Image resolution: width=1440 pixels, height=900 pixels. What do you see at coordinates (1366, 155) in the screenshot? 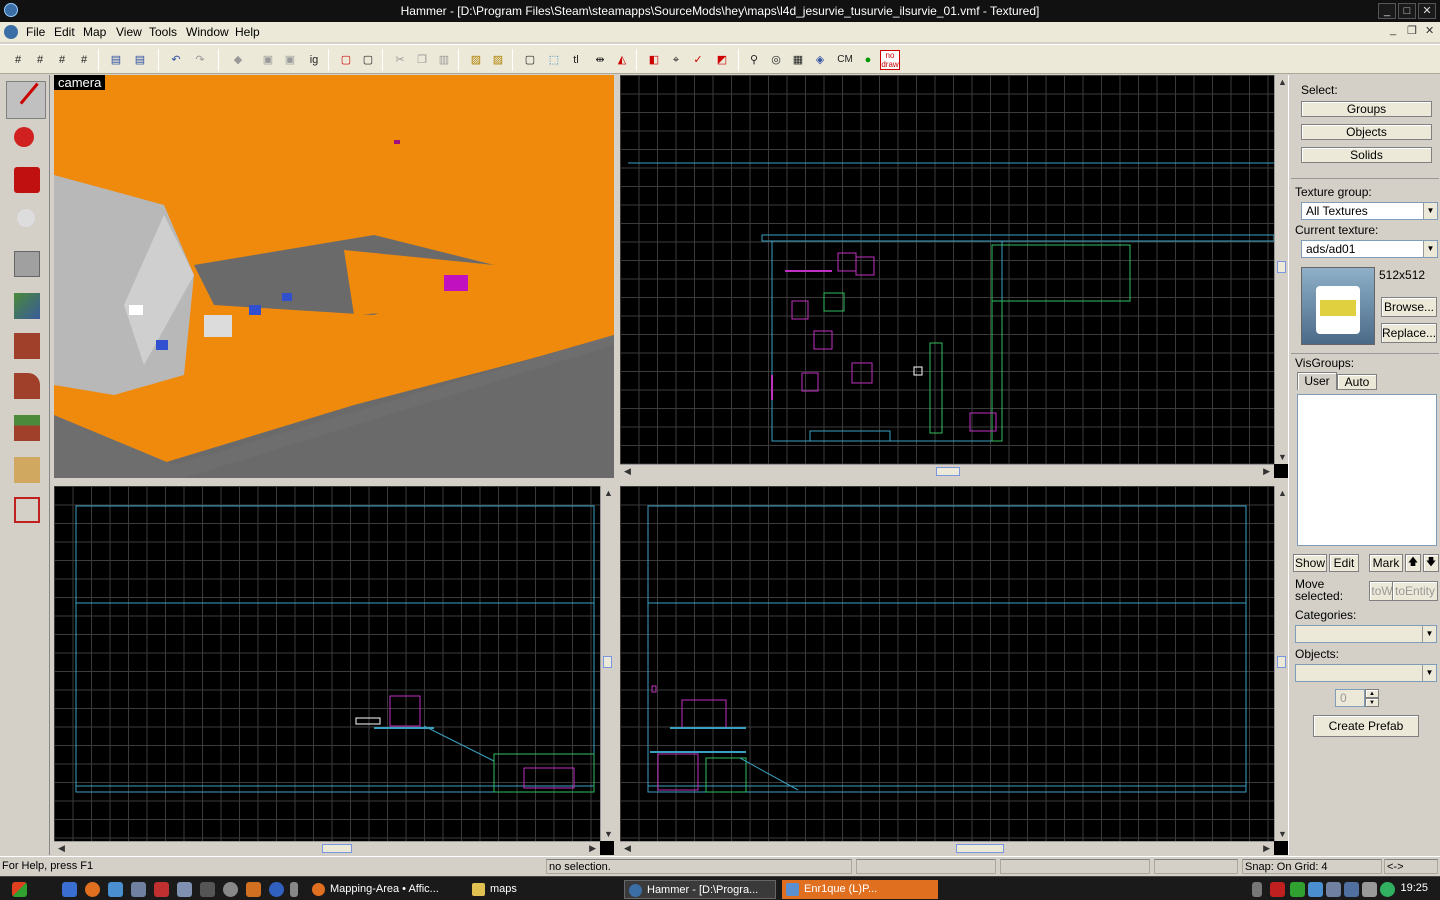
I see `select-solids-button: Solids` at bounding box center [1366, 155].